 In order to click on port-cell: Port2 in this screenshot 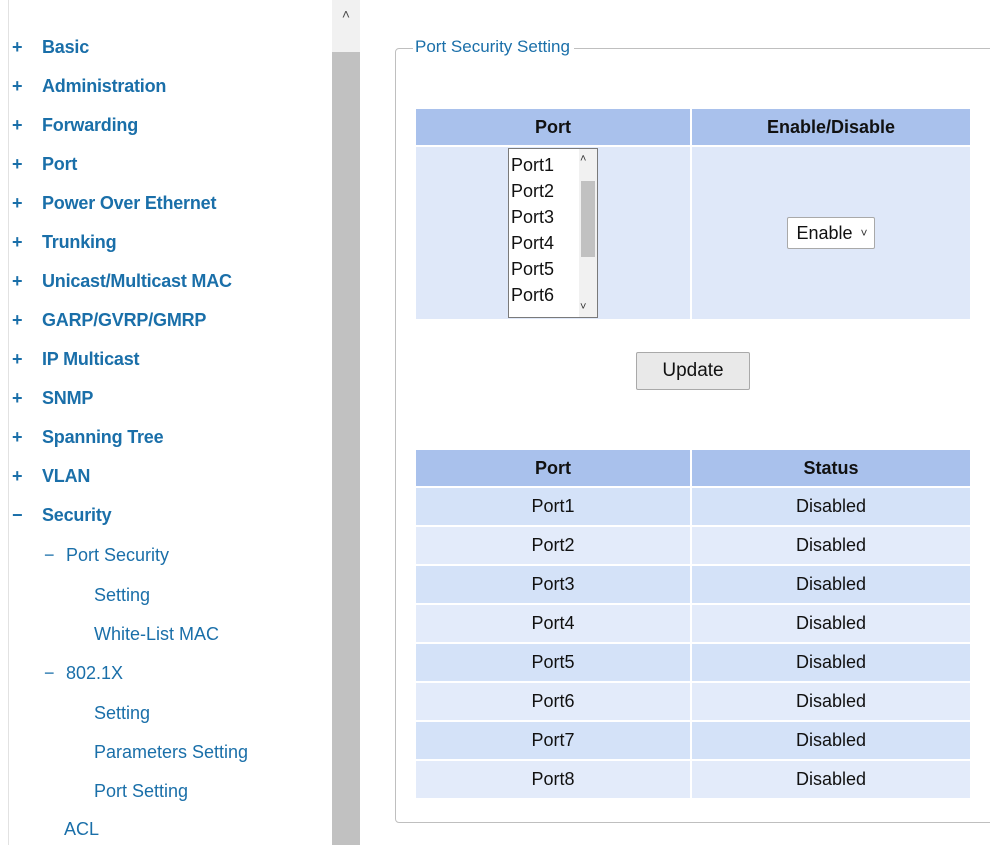, I will do `click(553, 545)`.